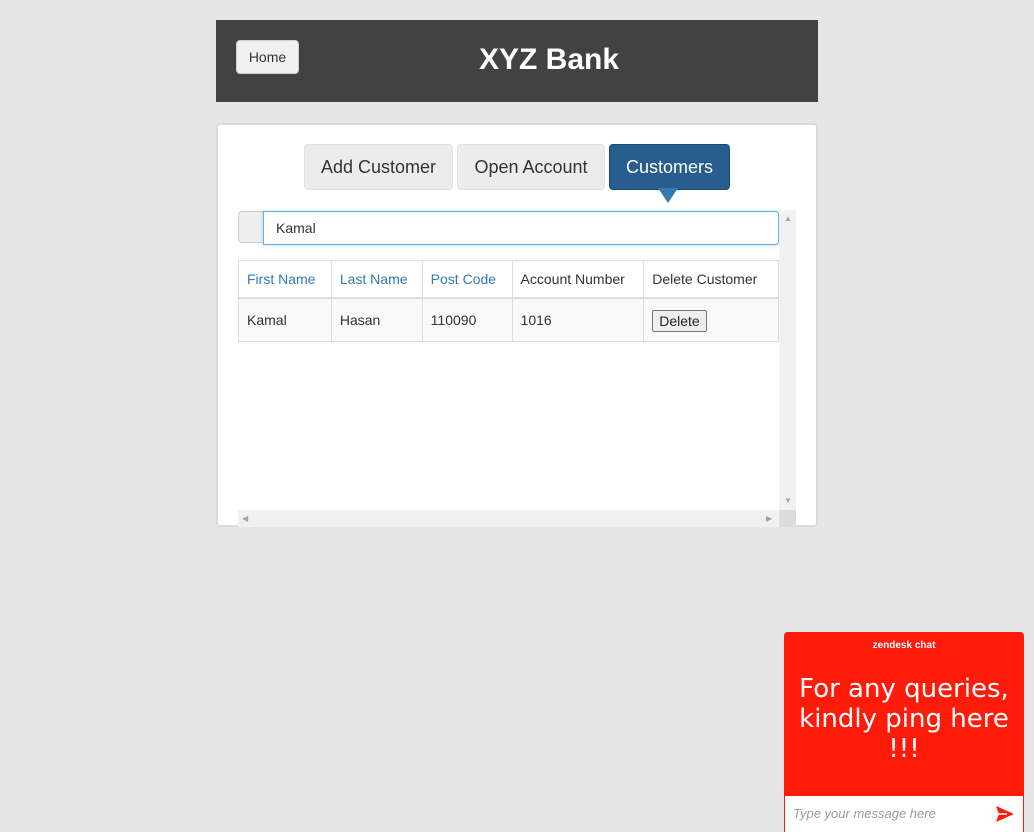 The image size is (1034, 832). Describe the element at coordinates (578, 279) in the screenshot. I see `column-header-account-number: Account Number` at that location.